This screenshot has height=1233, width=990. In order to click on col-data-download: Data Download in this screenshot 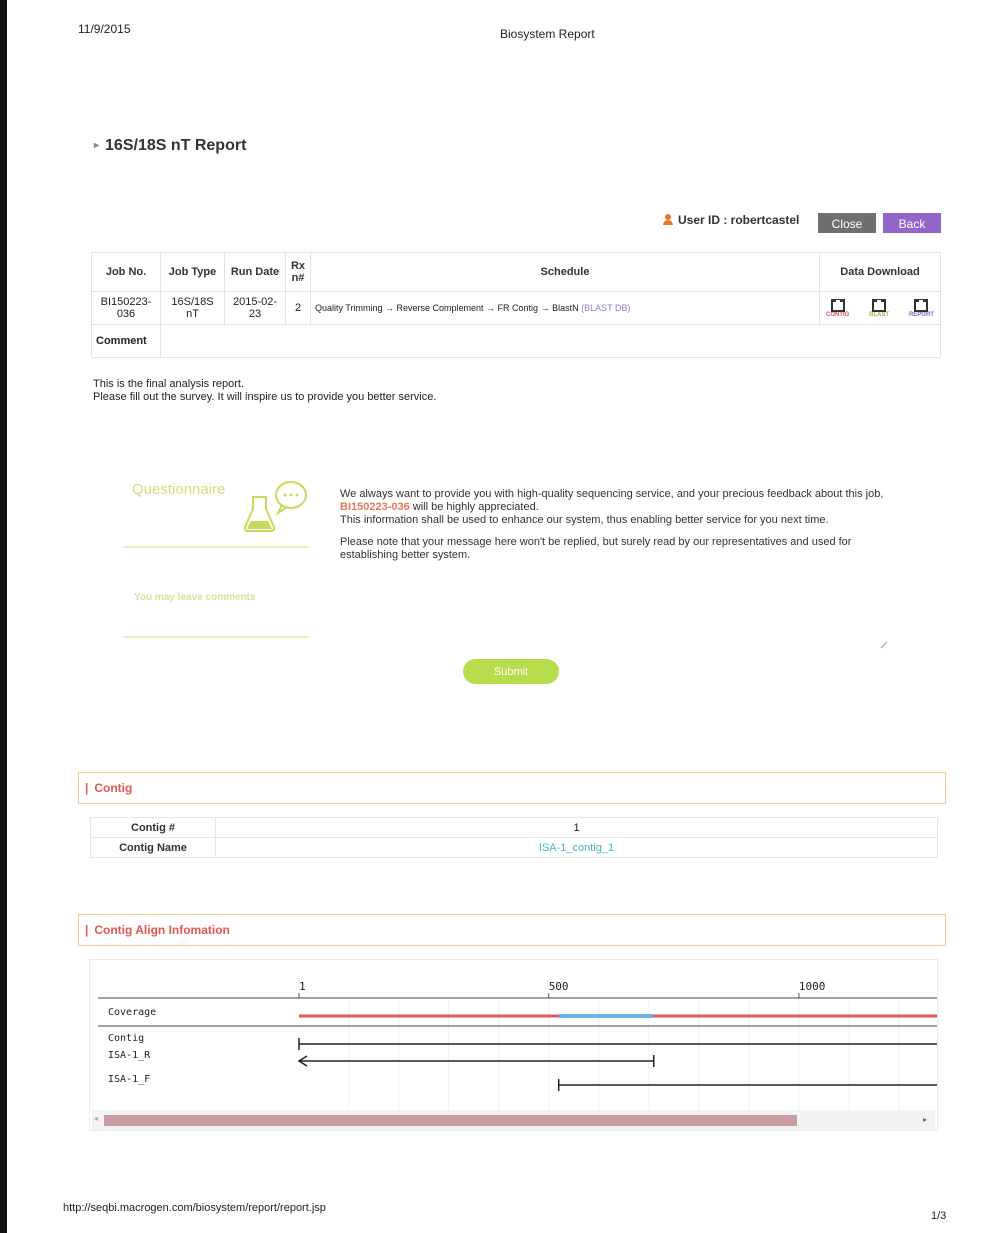, I will do `click(880, 272)`.